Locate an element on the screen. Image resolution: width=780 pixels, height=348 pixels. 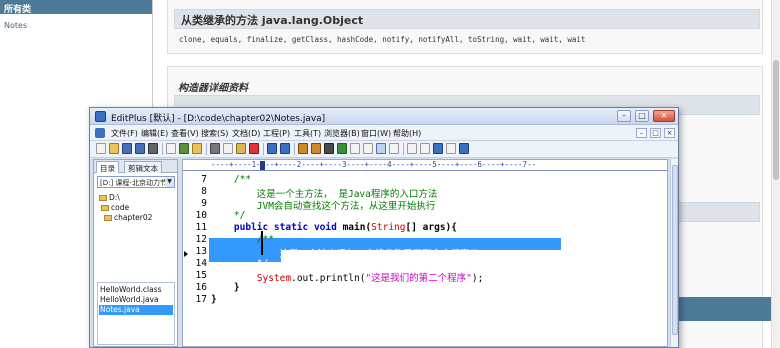
tree-item-code: code is located at coordinates (115, 207).